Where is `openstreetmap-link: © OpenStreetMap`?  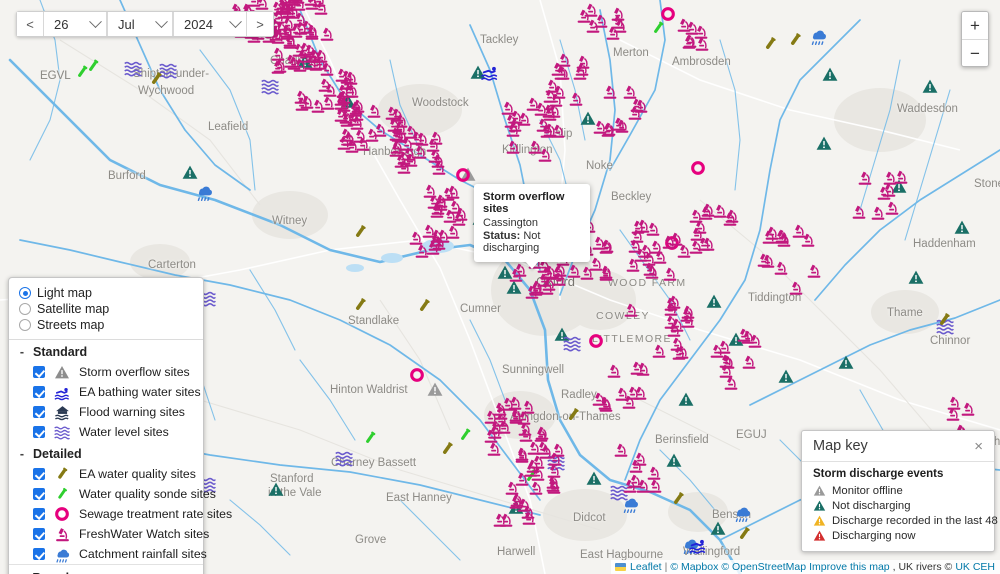
openstreetmap-link: © OpenStreetMap is located at coordinates (763, 567).